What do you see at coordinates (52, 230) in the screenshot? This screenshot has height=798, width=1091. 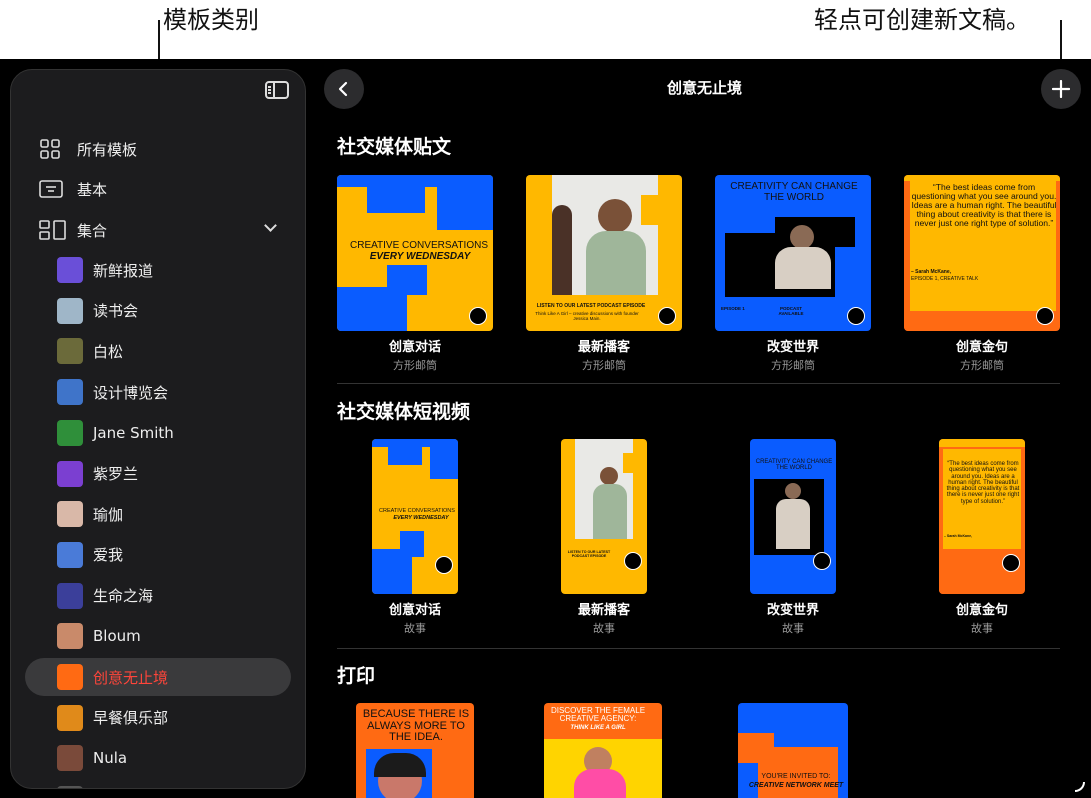 I see `collections-icon` at bounding box center [52, 230].